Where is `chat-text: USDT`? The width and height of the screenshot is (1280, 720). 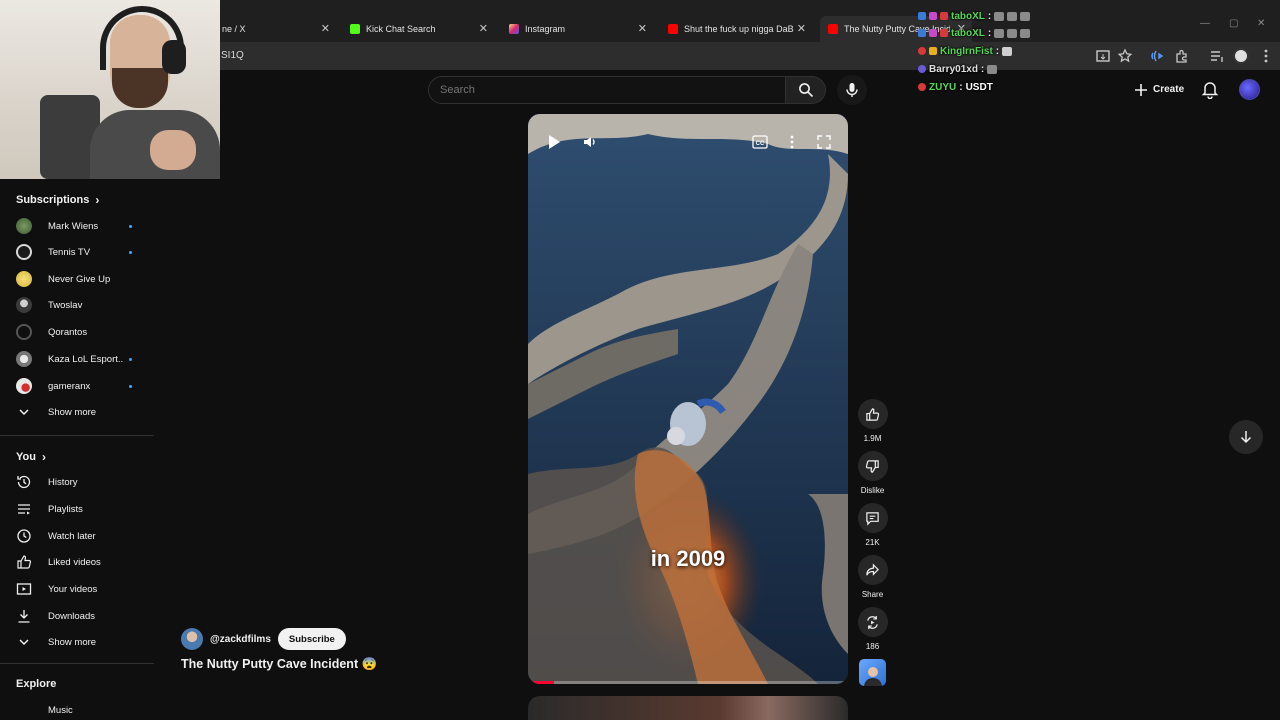 chat-text: USDT is located at coordinates (979, 87).